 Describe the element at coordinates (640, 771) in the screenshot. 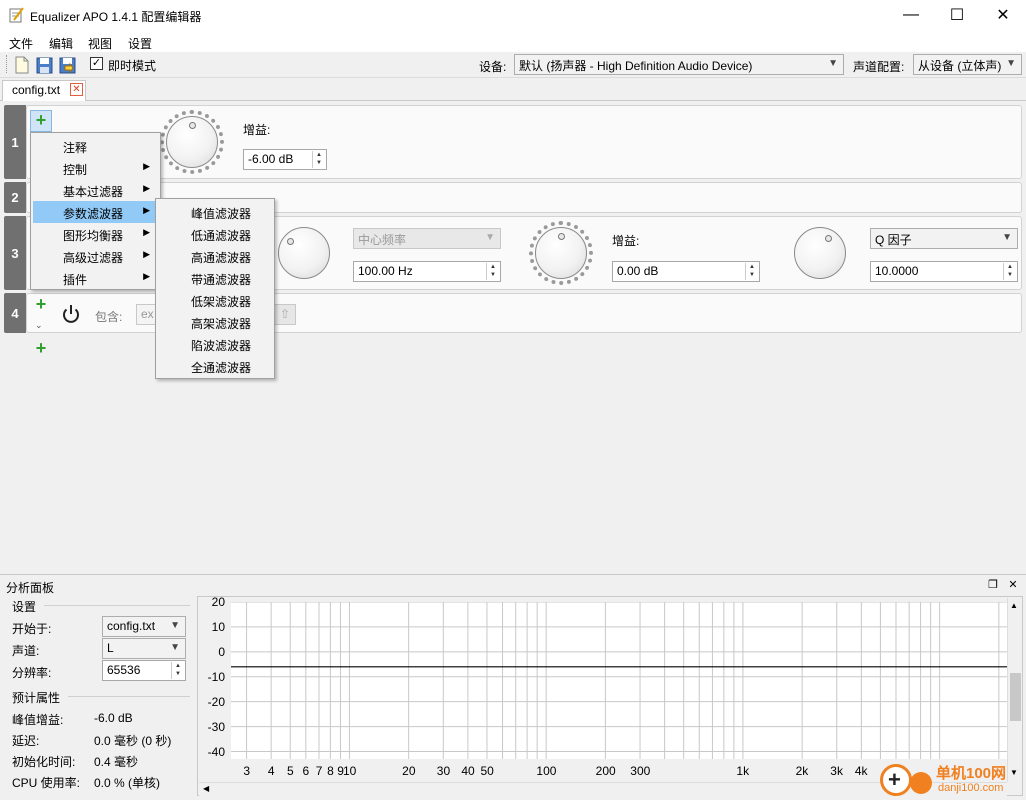

I see `x-tick-label: 300` at that location.